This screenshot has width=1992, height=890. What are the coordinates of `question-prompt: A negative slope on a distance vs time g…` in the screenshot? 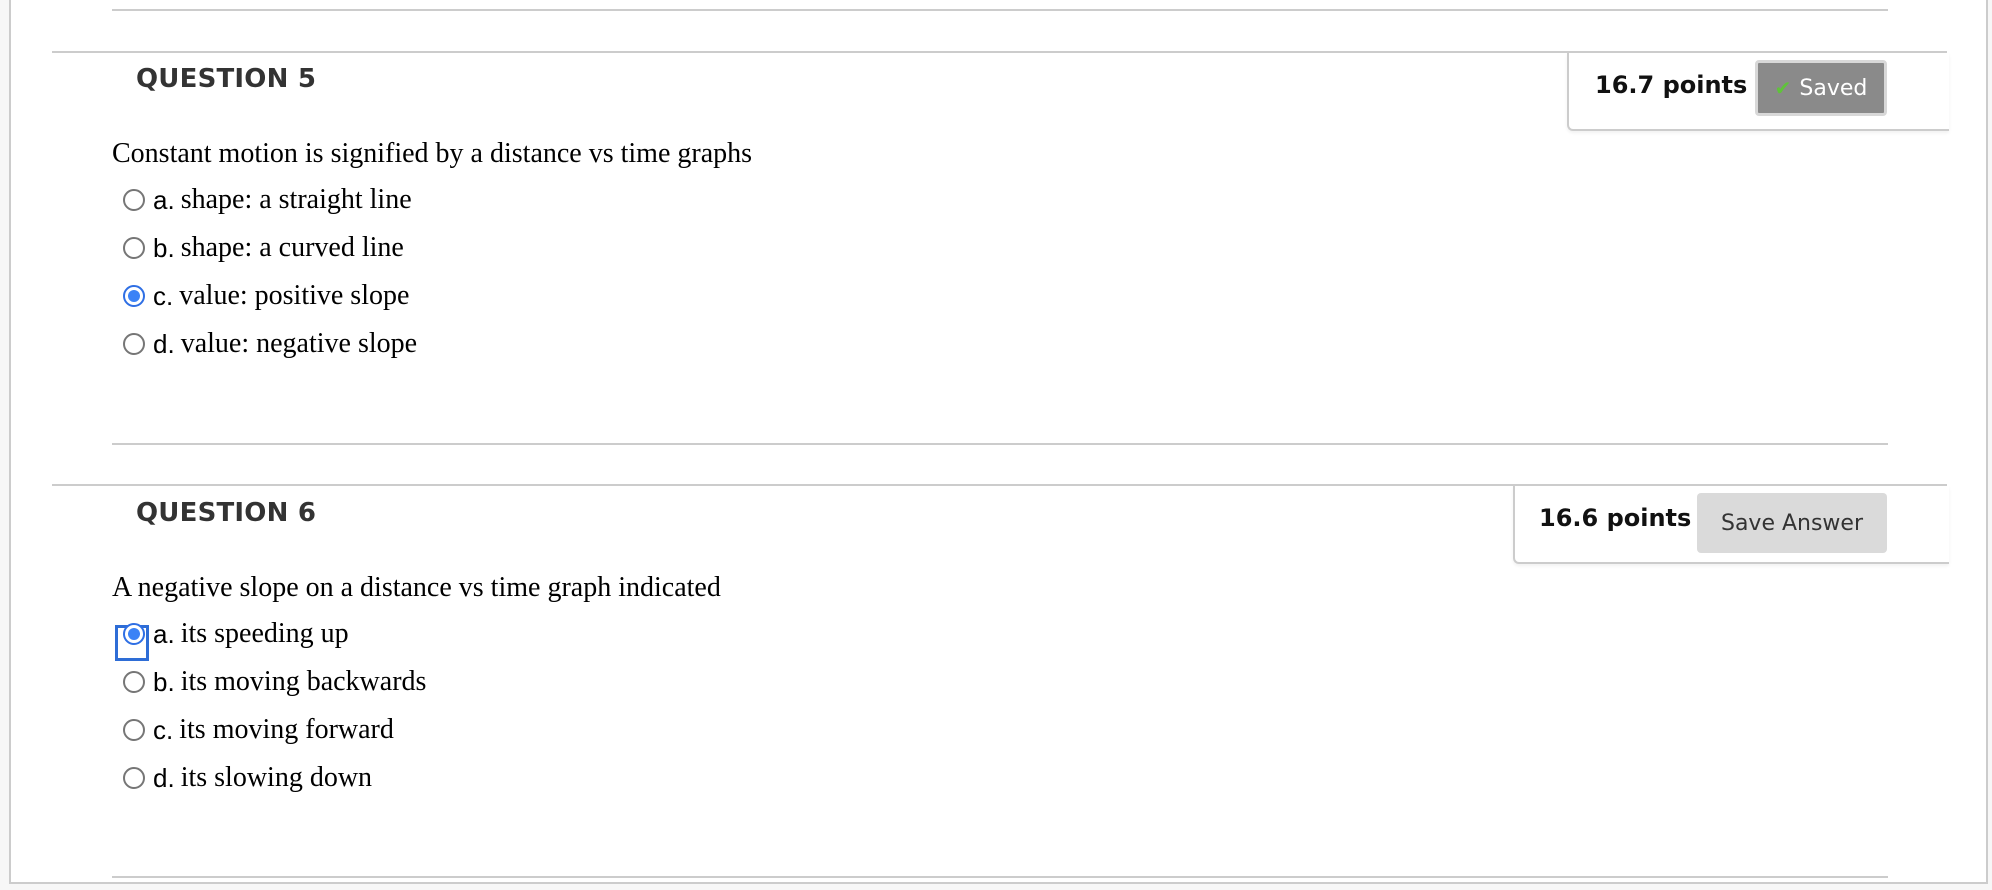 It's located at (416, 587).